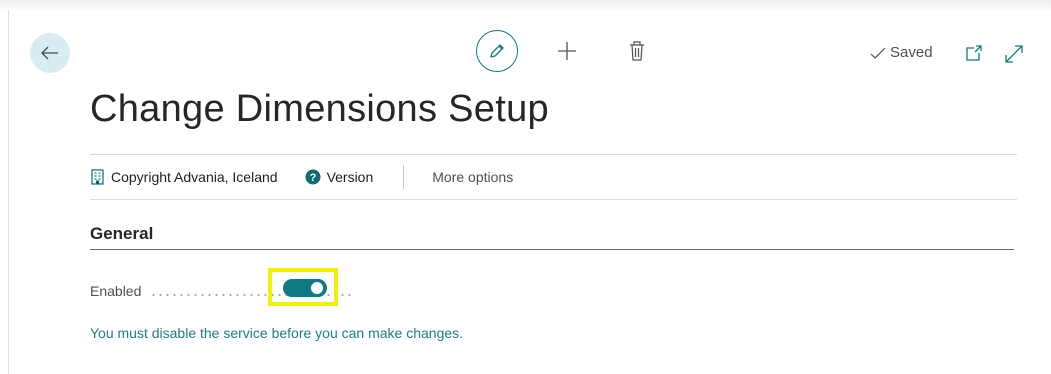 This screenshot has width=1051, height=374. I want to click on help-circle-icon: ?, so click(313, 177).